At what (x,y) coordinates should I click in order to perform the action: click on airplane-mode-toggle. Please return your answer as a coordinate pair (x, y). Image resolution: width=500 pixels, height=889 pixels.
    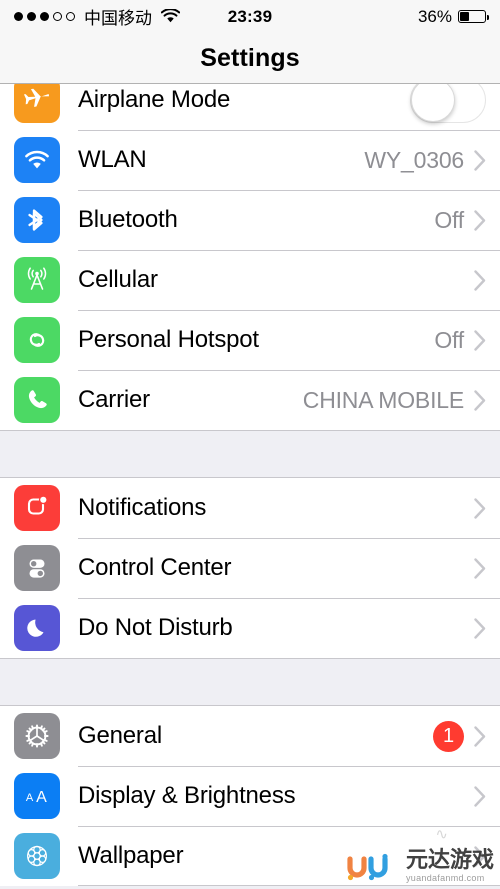
    Looking at the image, I should click on (448, 103).